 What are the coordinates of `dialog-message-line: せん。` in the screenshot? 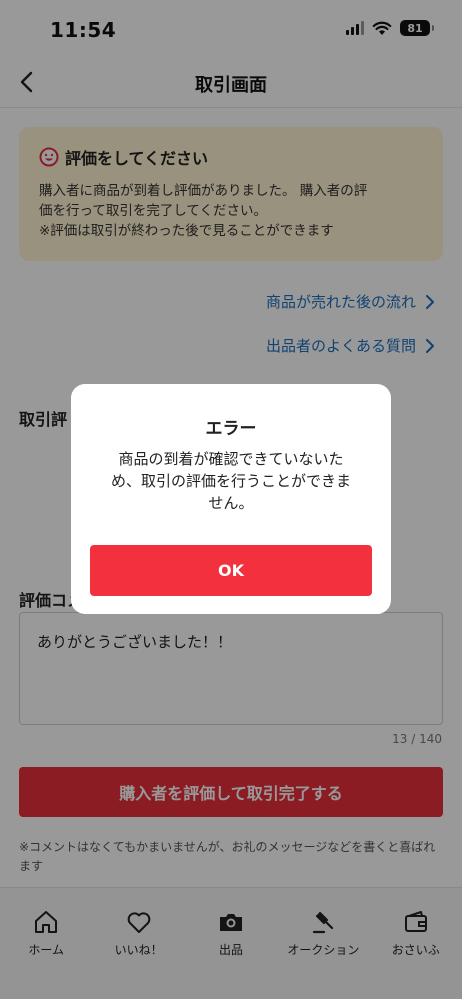 It's located at (231, 503).